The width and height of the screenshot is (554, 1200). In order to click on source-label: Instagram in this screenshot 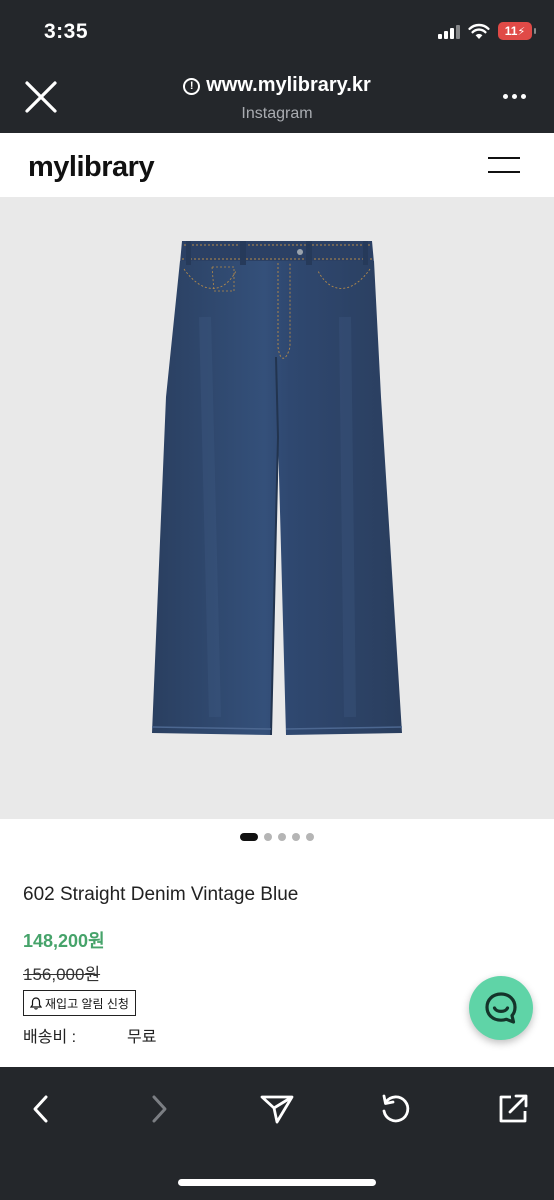, I will do `click(277, 113)`.